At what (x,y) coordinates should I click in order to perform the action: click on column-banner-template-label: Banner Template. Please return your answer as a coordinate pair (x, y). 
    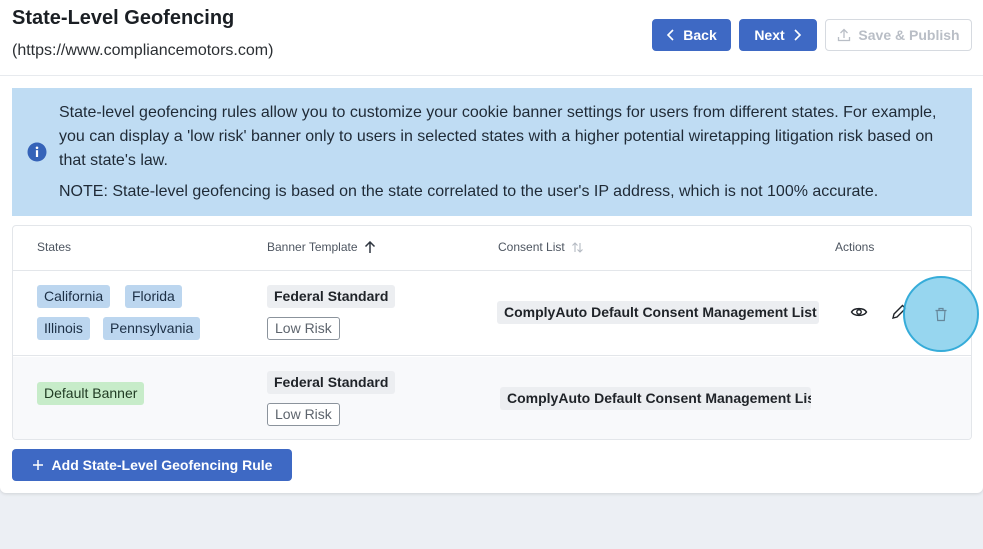
    Looking at the image, I should click on (312, 247).